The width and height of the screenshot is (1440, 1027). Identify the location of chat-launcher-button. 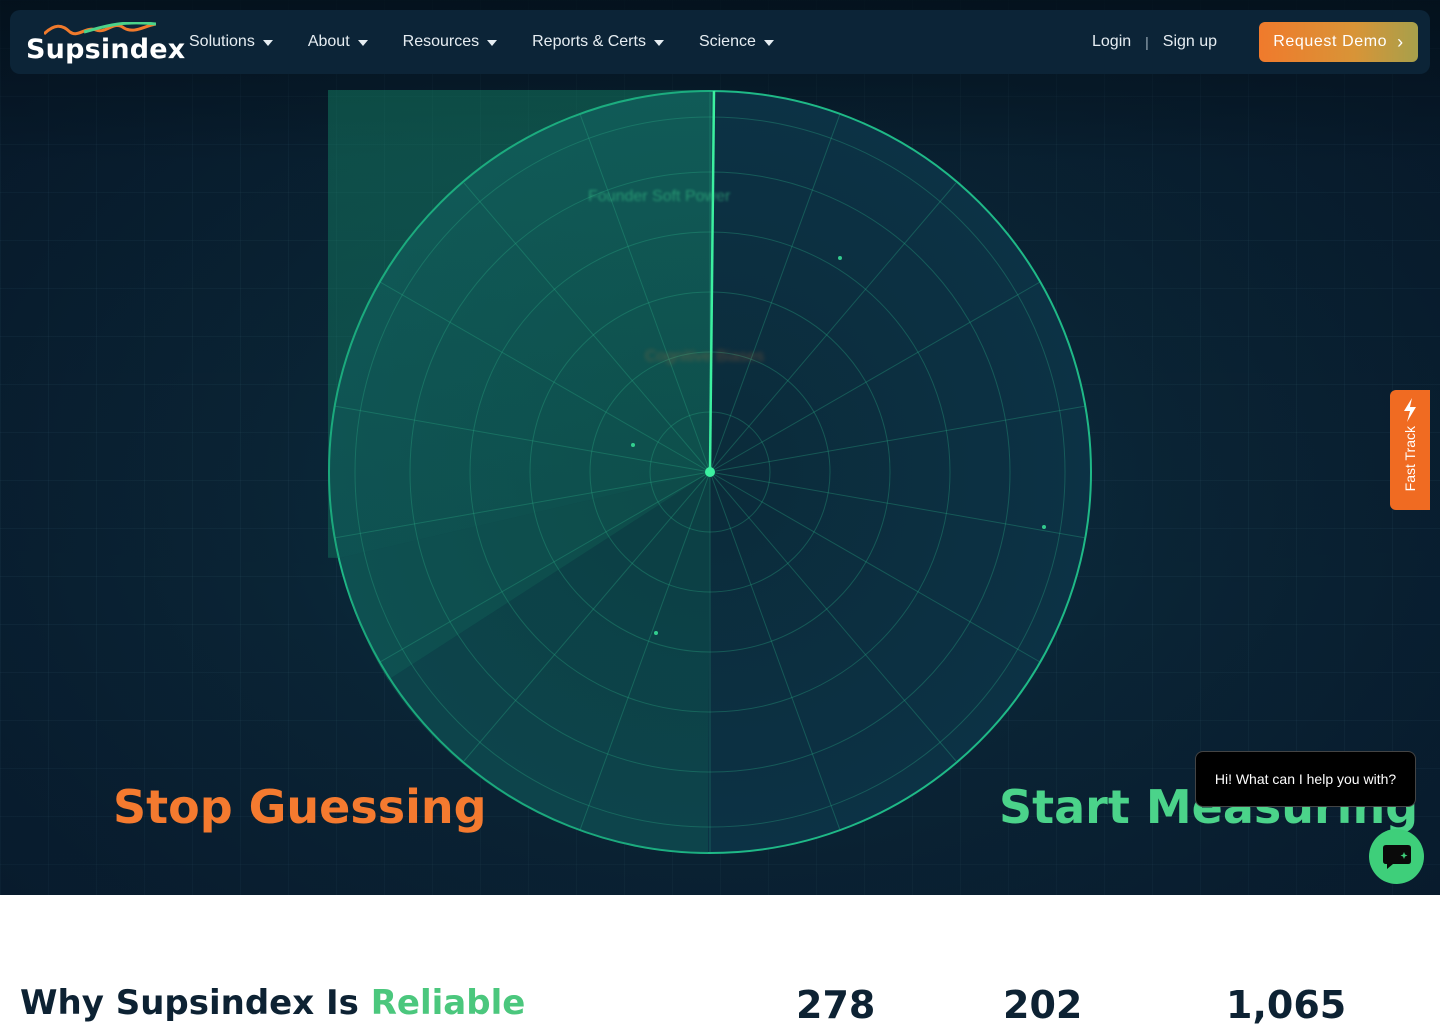
(1396, 856).